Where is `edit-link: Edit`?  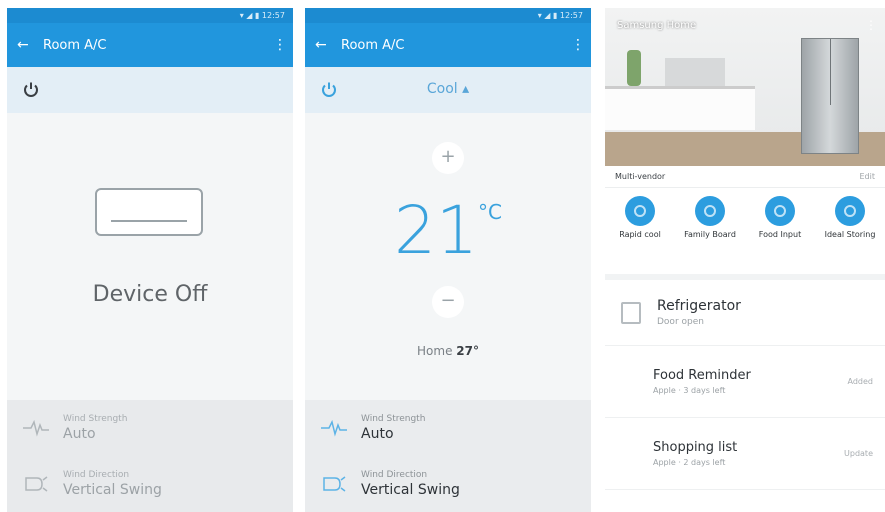 edit-link: Edit is located at coordinates (868, 176).